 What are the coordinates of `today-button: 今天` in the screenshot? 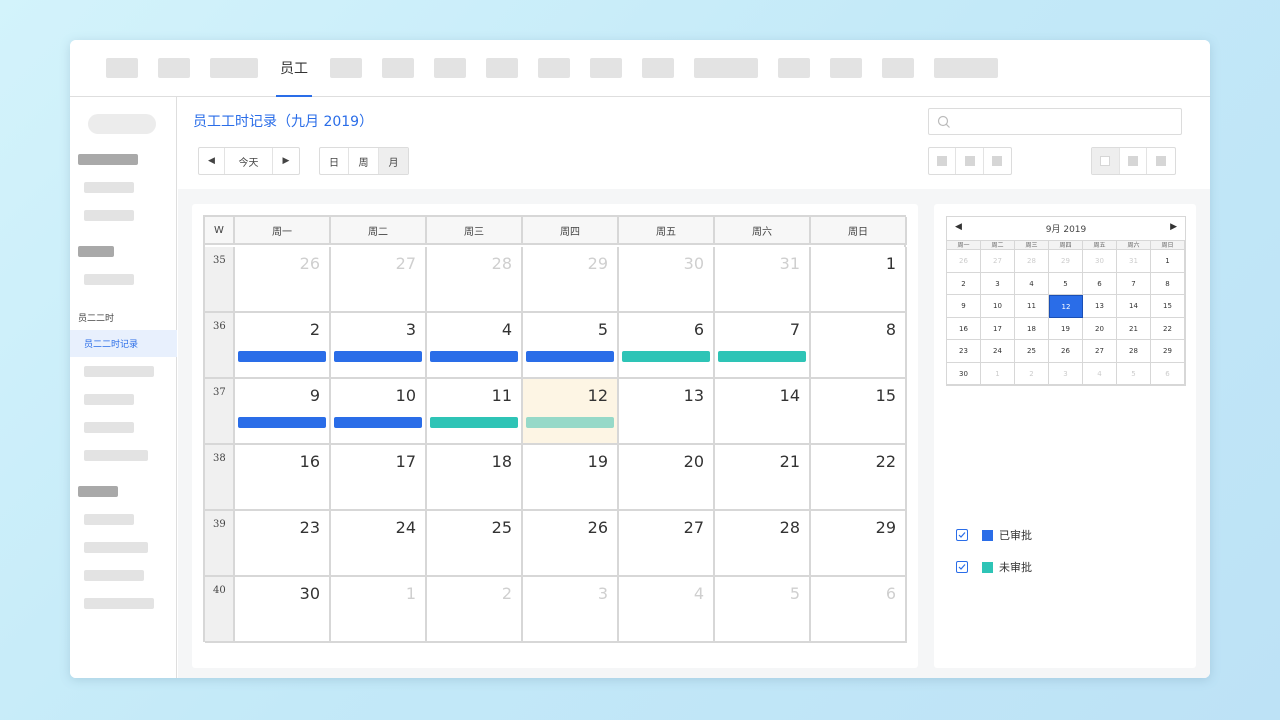 It's located at (249, 161).